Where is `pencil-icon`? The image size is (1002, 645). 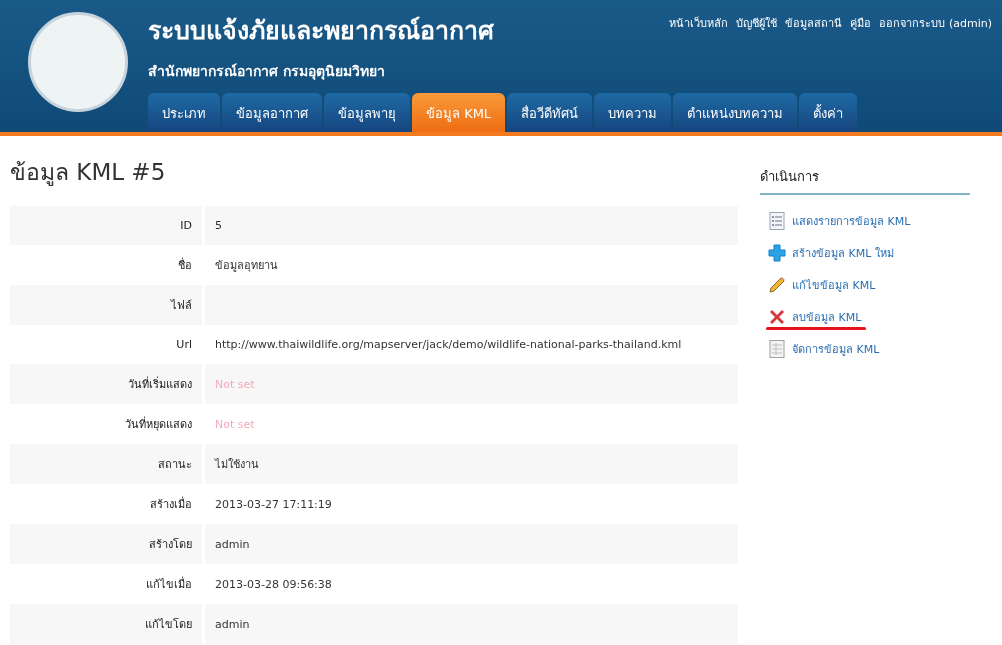 pencil-icon is located at coordinates (777, 285).